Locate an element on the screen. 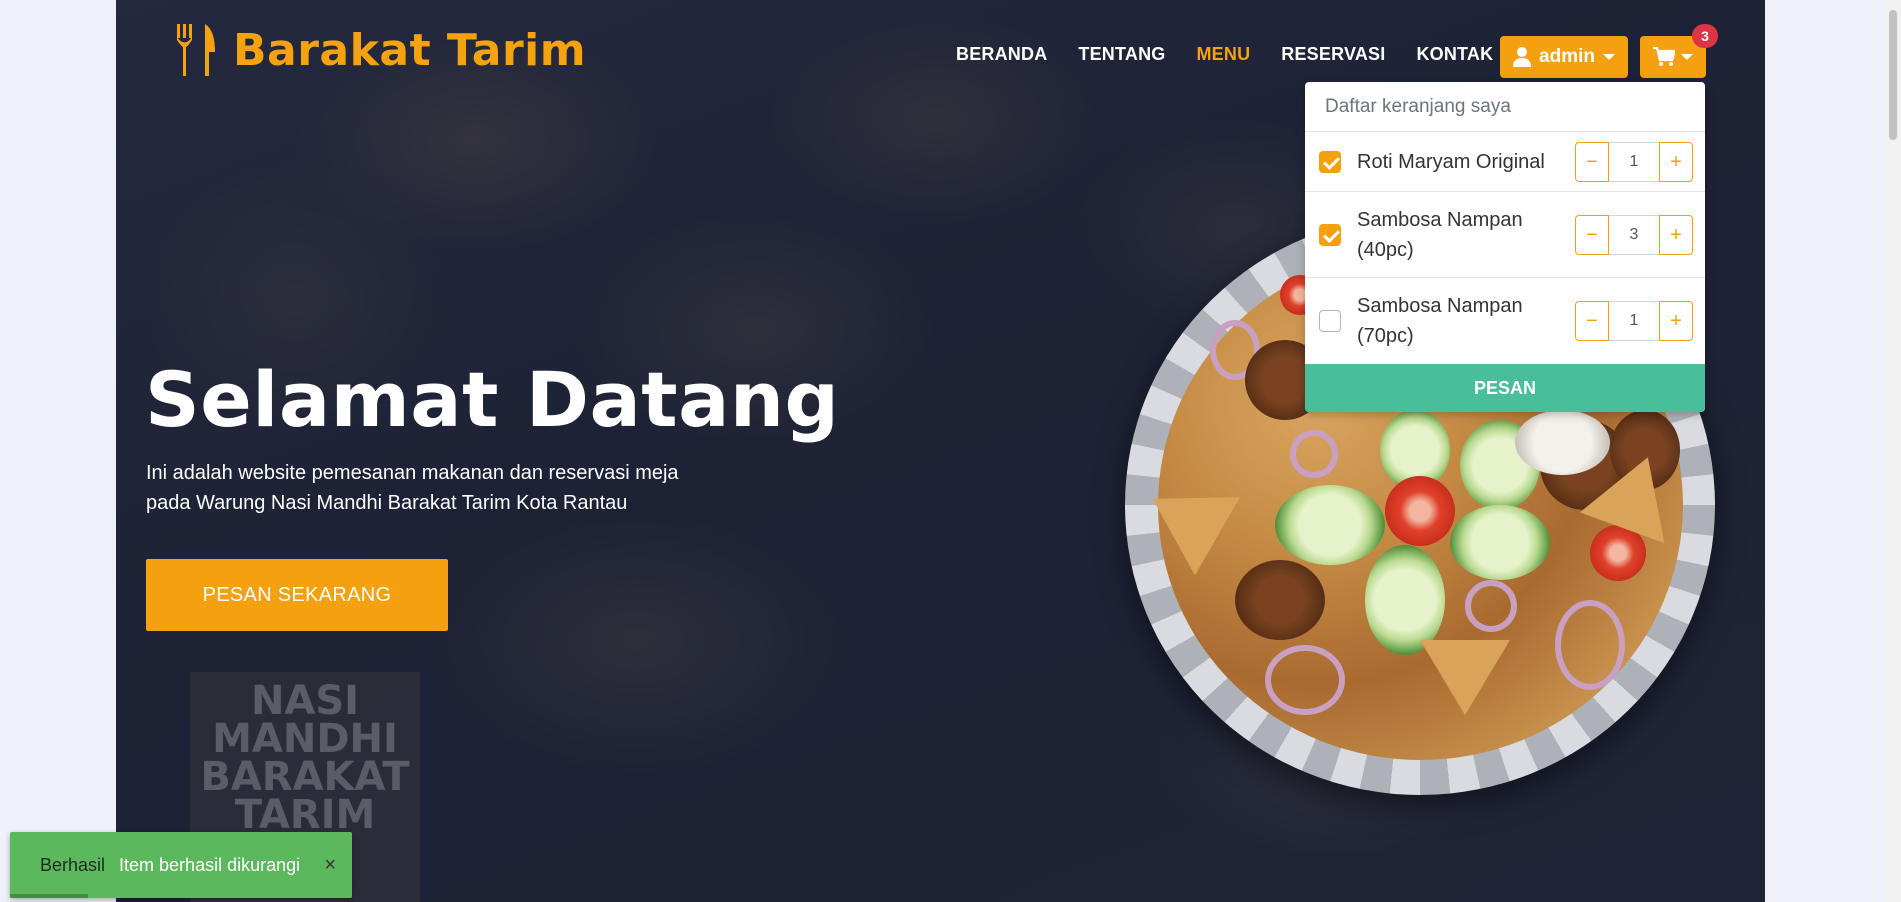  cart-item: Sambosa Nampan (40pc) − 3 + is located at coordinates (1505, 235).